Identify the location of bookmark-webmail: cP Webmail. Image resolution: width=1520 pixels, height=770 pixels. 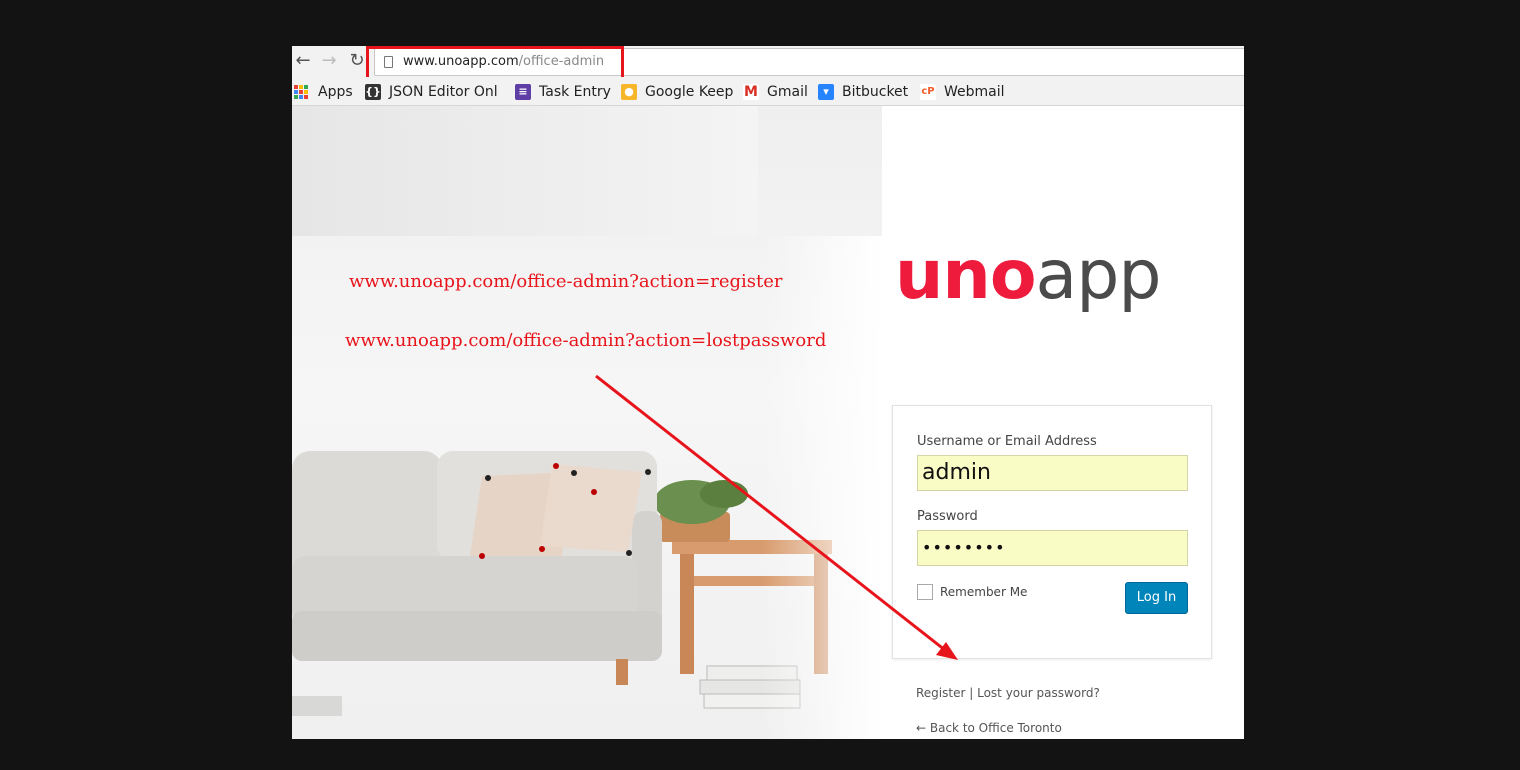
(962, 92).